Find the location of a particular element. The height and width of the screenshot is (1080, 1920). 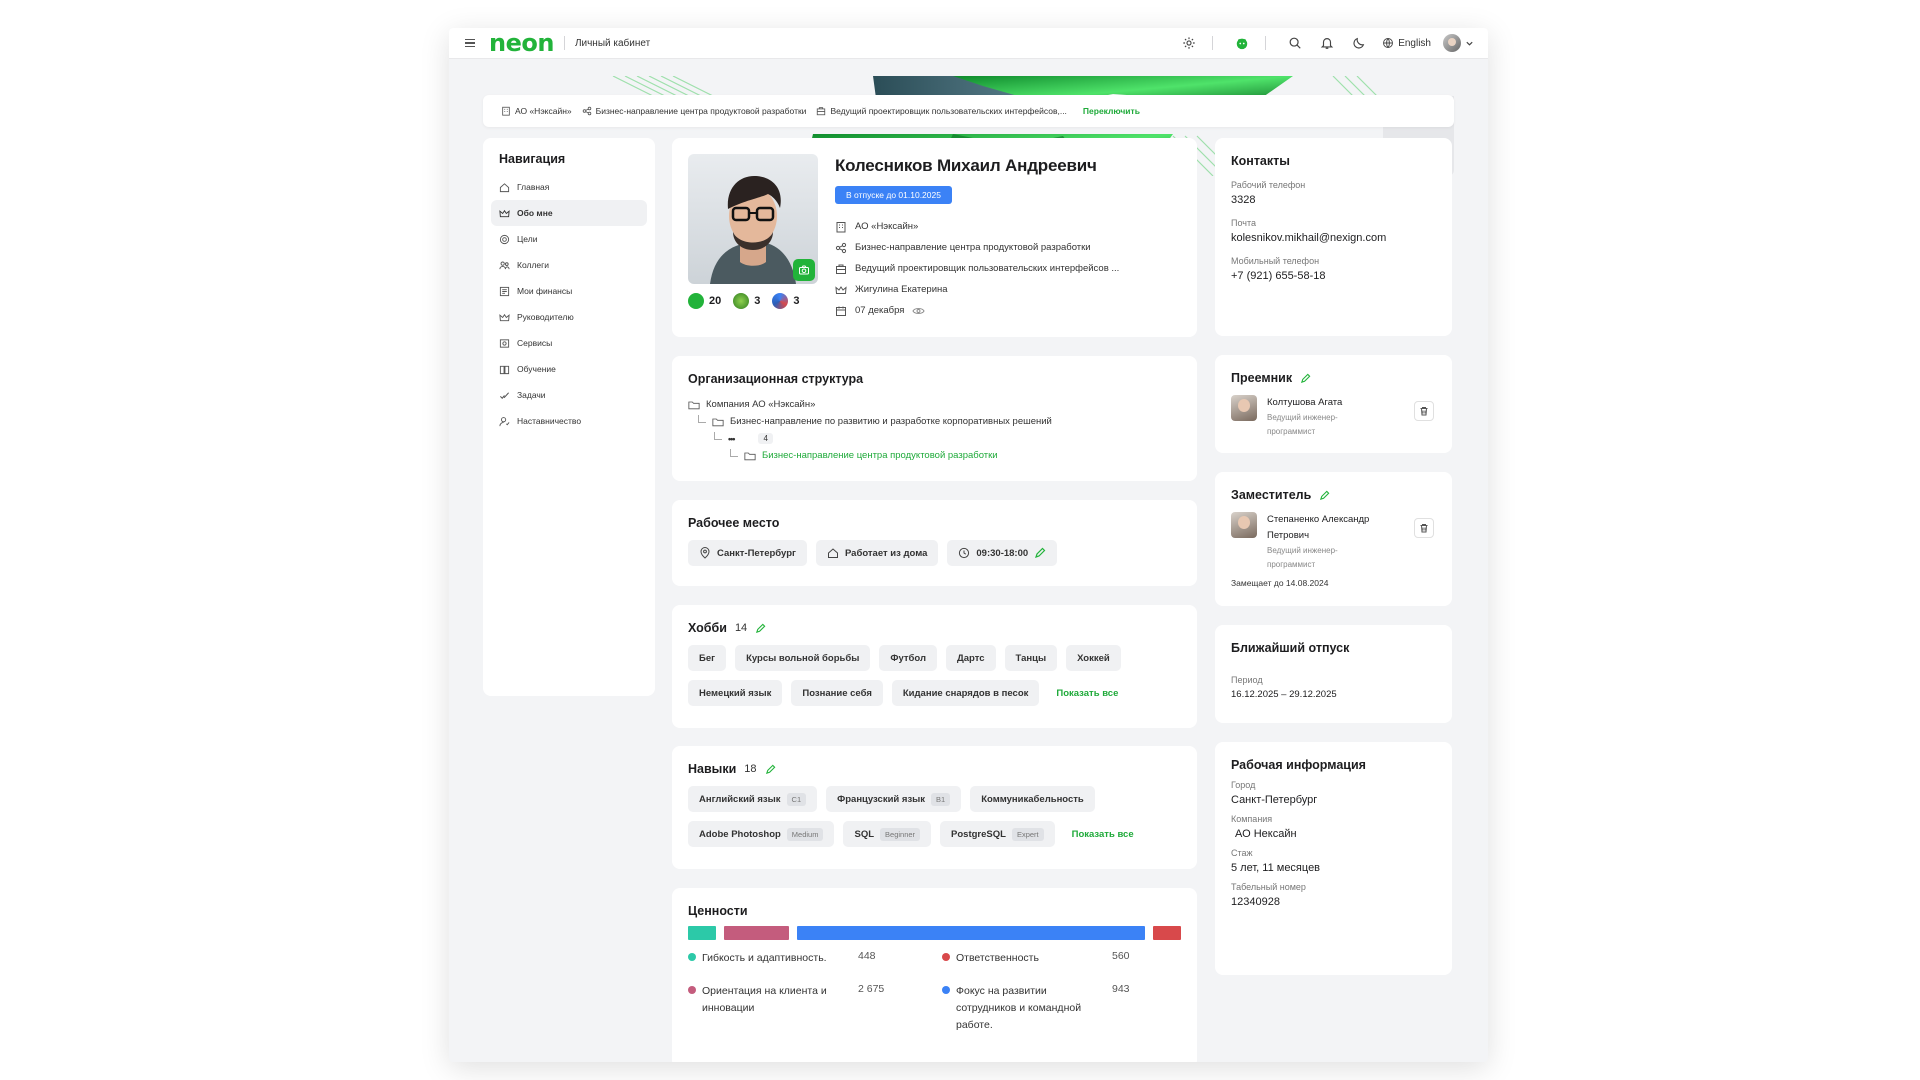

nav-item-mentoring: Наставничество is located at coordinates (569, 421).